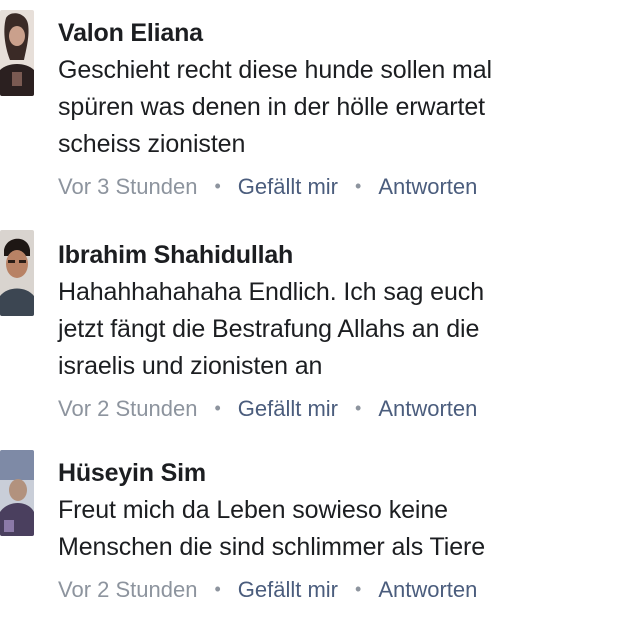  I want to click on comment-line: scheiss zionisten, so click(152, 144).